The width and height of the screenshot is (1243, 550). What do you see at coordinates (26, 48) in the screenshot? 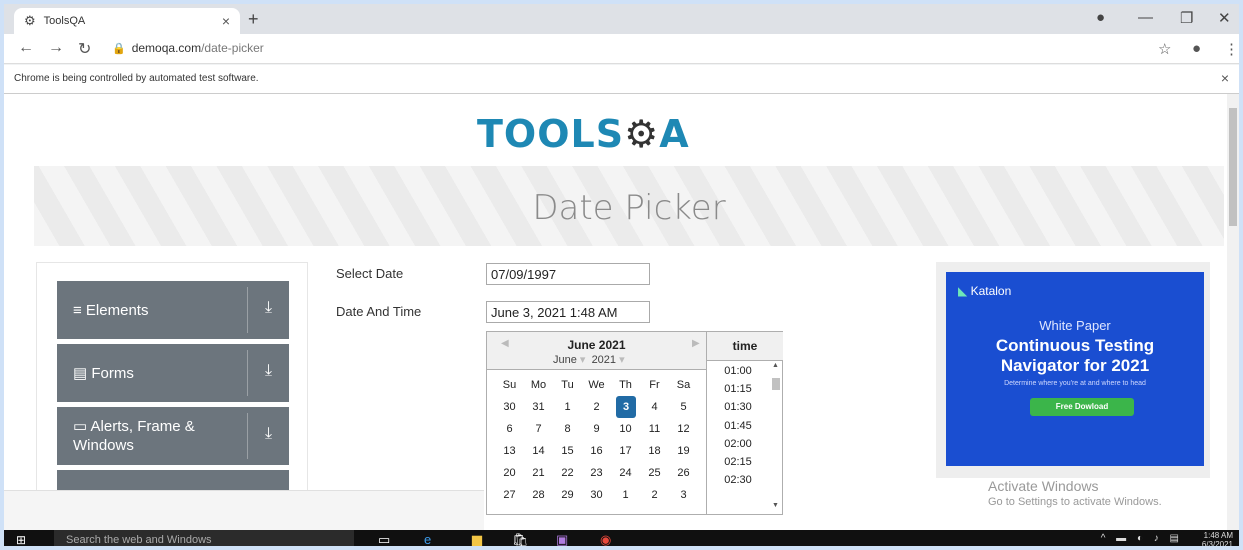
I see `back-arrow-icon: ←` at bounding box center [26, 48].